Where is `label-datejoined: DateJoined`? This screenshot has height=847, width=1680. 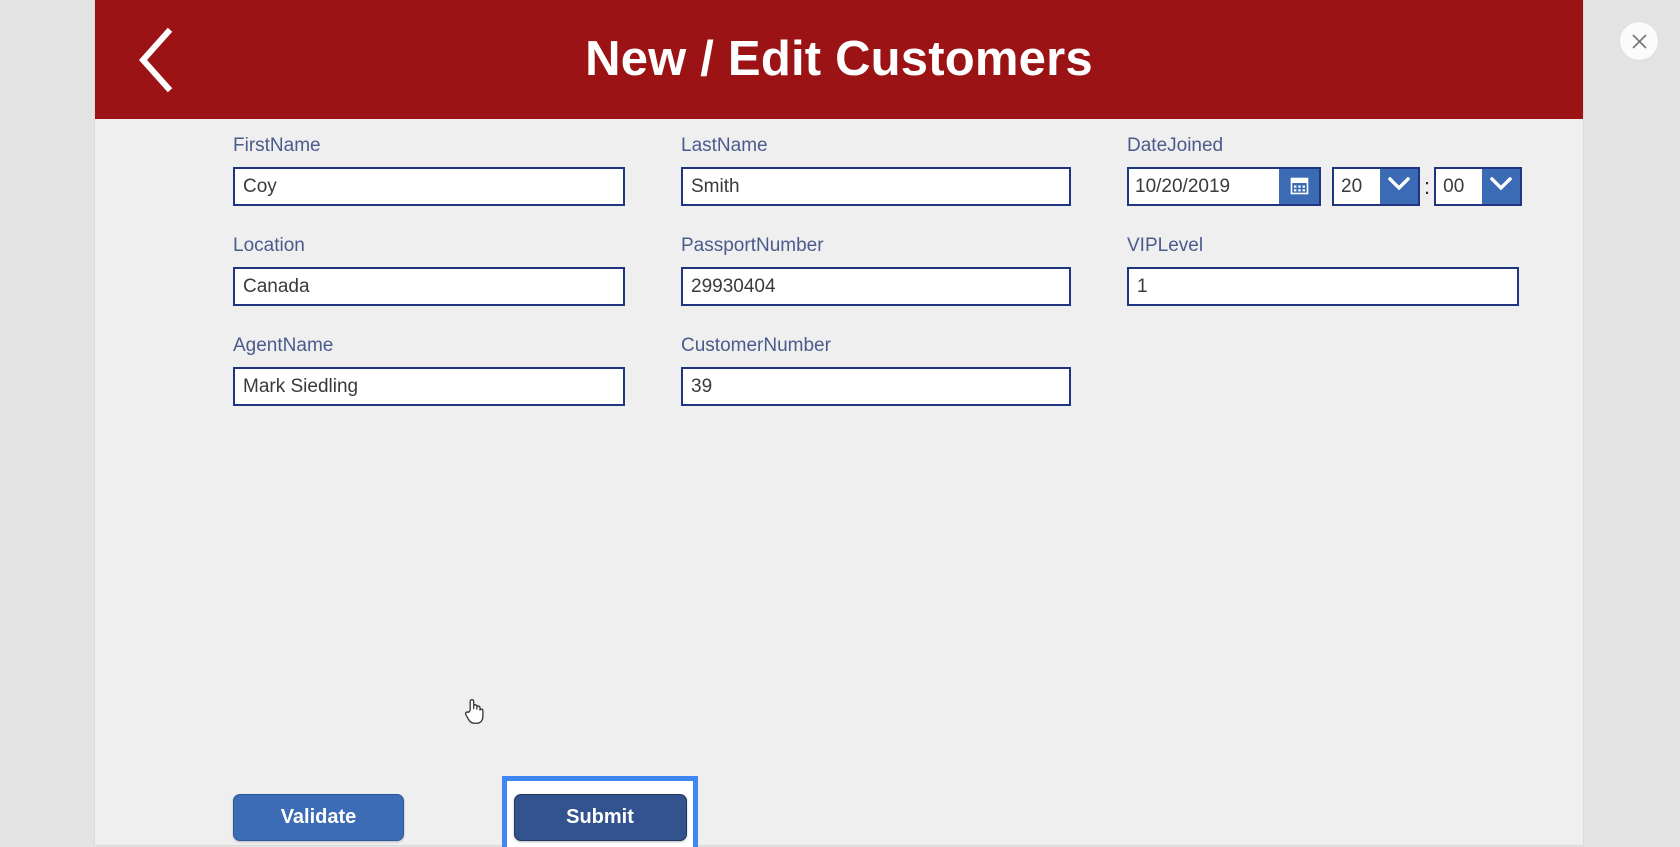 label-datejoined: DateJoined is located at coordinates (1175, 145).